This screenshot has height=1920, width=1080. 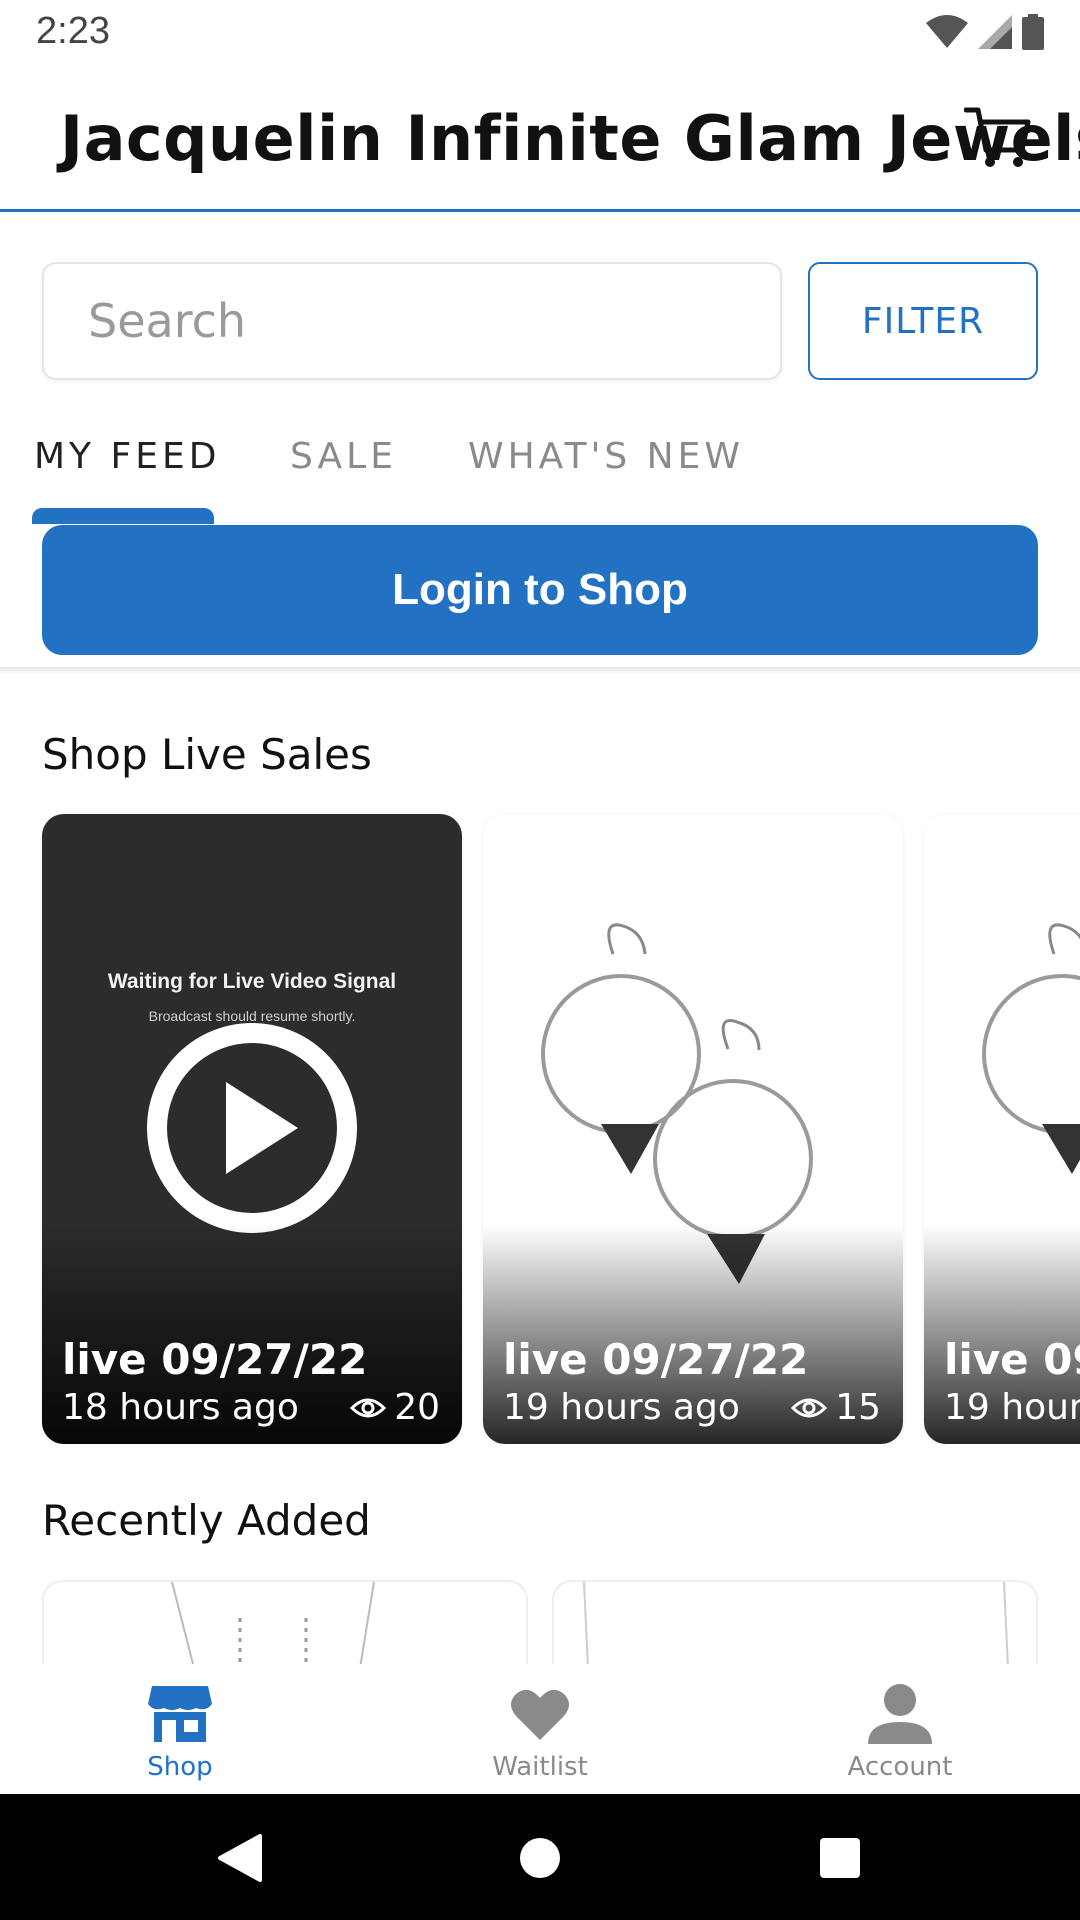 I want to click on waiting-title: Waiting for Live Video Signal, so click(x=252, y=981).